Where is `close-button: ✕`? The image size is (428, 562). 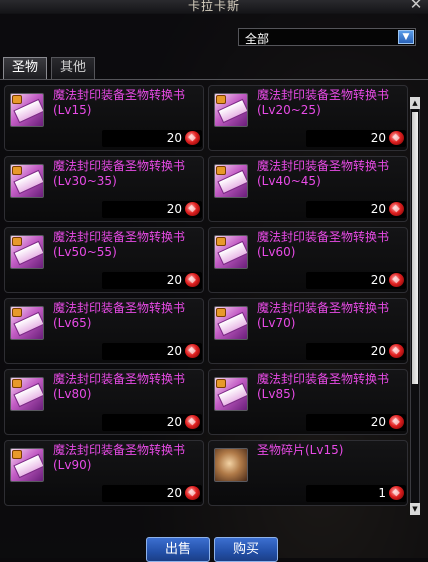
close-button: ✕ is located at coordinates (416, 6).